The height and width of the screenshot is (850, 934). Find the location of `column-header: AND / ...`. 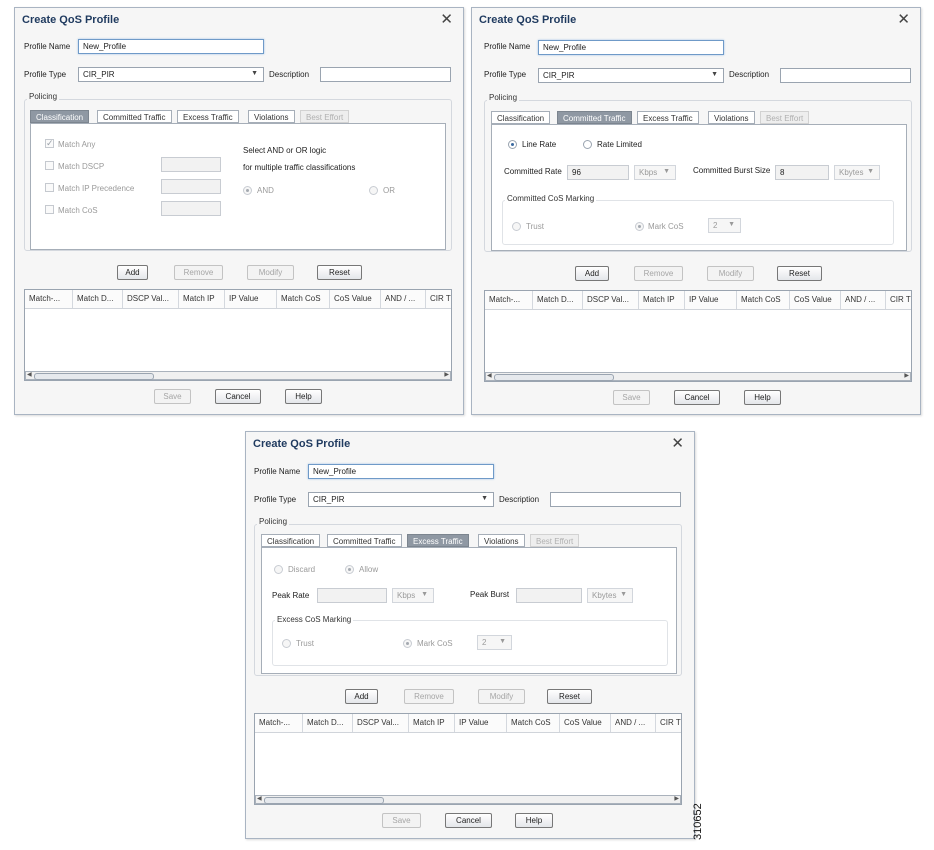

column-header: AND / ... is located at coordinates (633, 723).